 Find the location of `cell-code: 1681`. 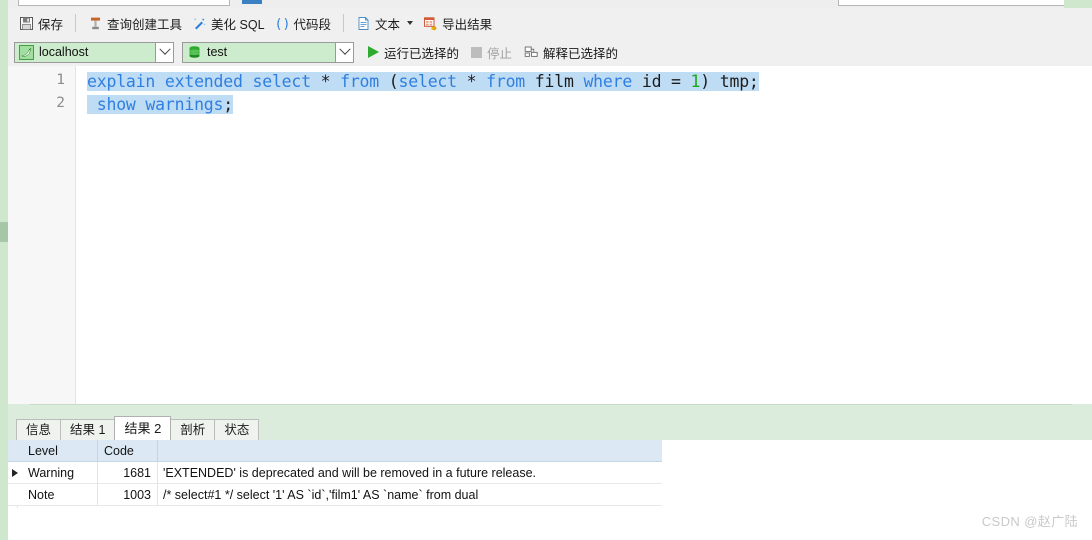

cell-code: 1681 is located at coordinates (128, 472).